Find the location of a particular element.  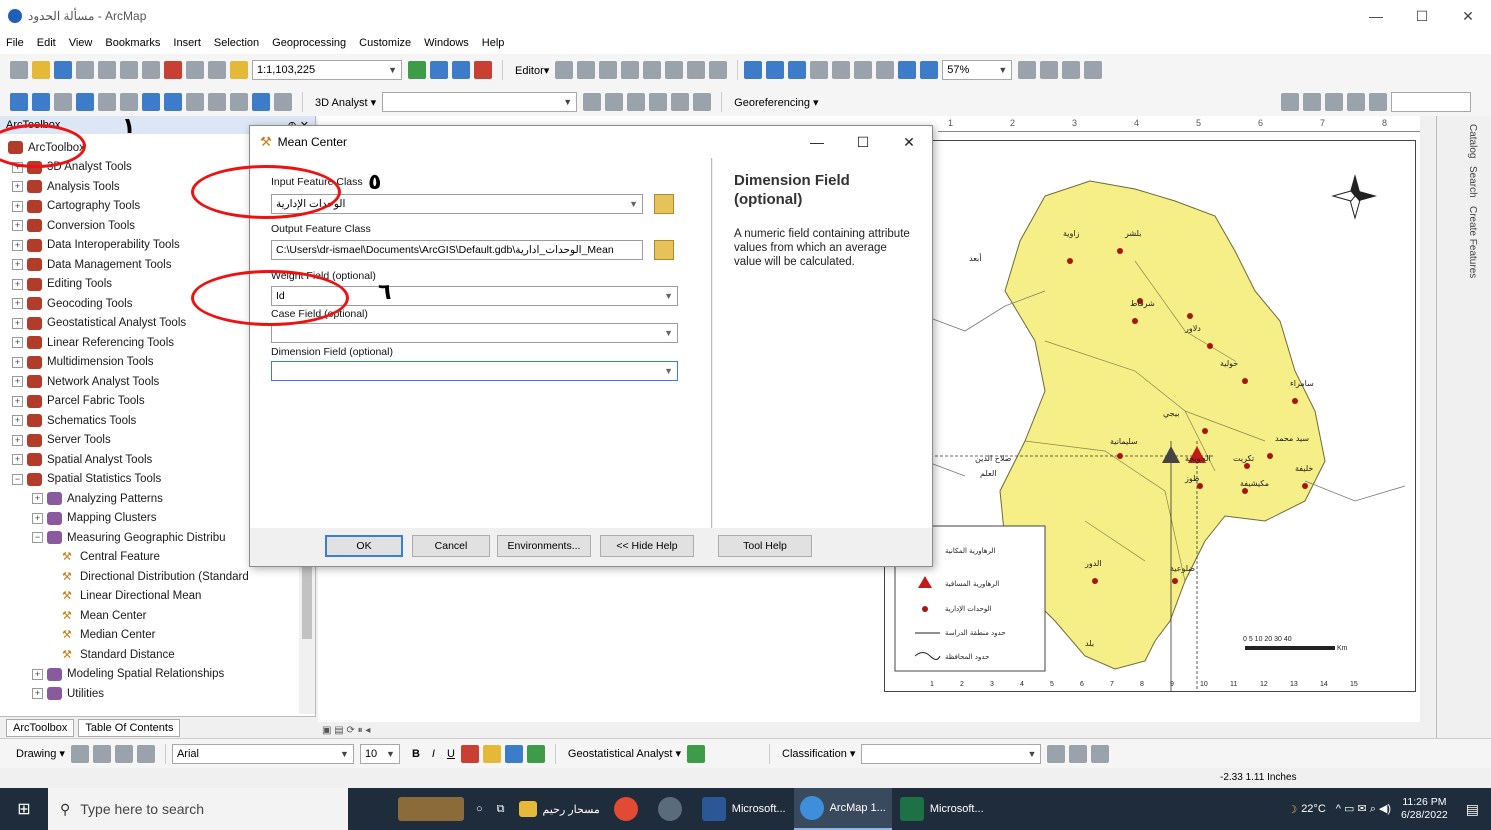

line-color-icon is located at coordinates (513, 753).